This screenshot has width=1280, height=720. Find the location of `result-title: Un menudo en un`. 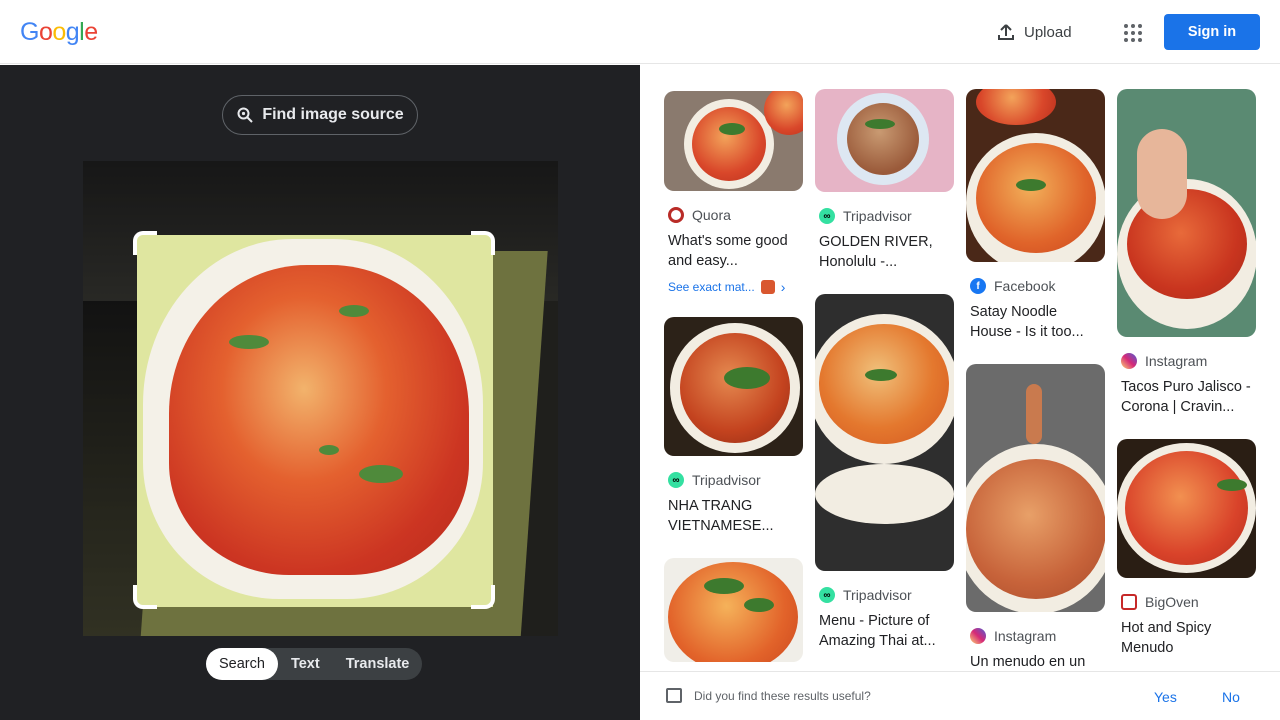

result-title: Un menudo en un is located at coordinates (1034, 662).